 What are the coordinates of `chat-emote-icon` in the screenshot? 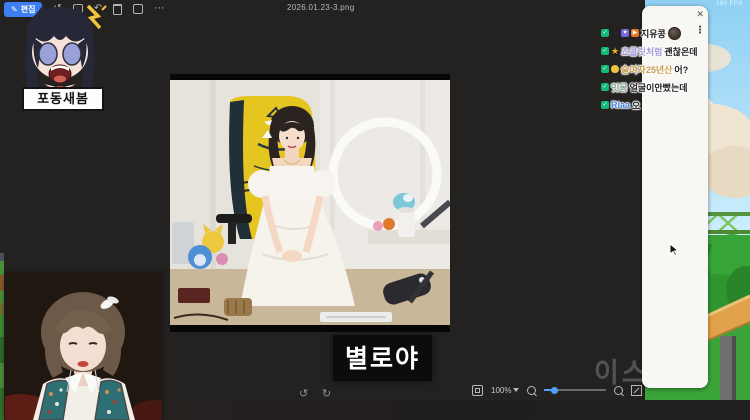 It's located at (674, 33).